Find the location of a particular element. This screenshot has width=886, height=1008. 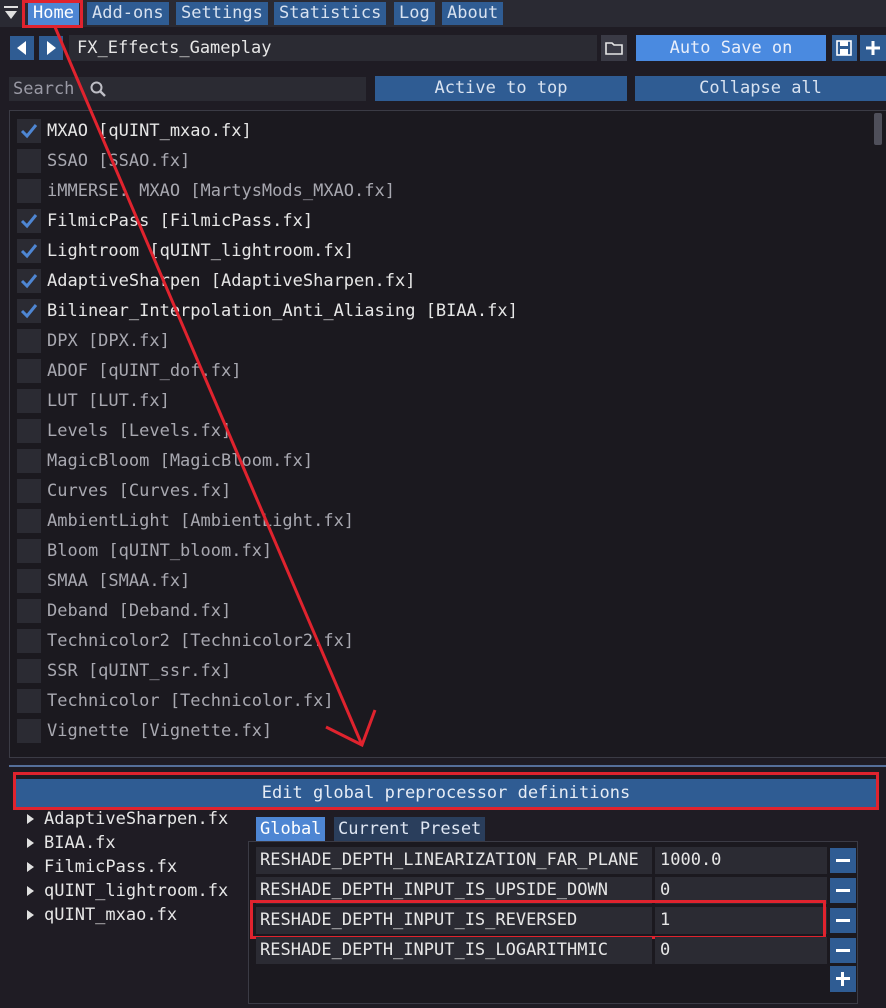

tree-item-label: qUINT_mxao.fx is located at coordinates (111, 915).